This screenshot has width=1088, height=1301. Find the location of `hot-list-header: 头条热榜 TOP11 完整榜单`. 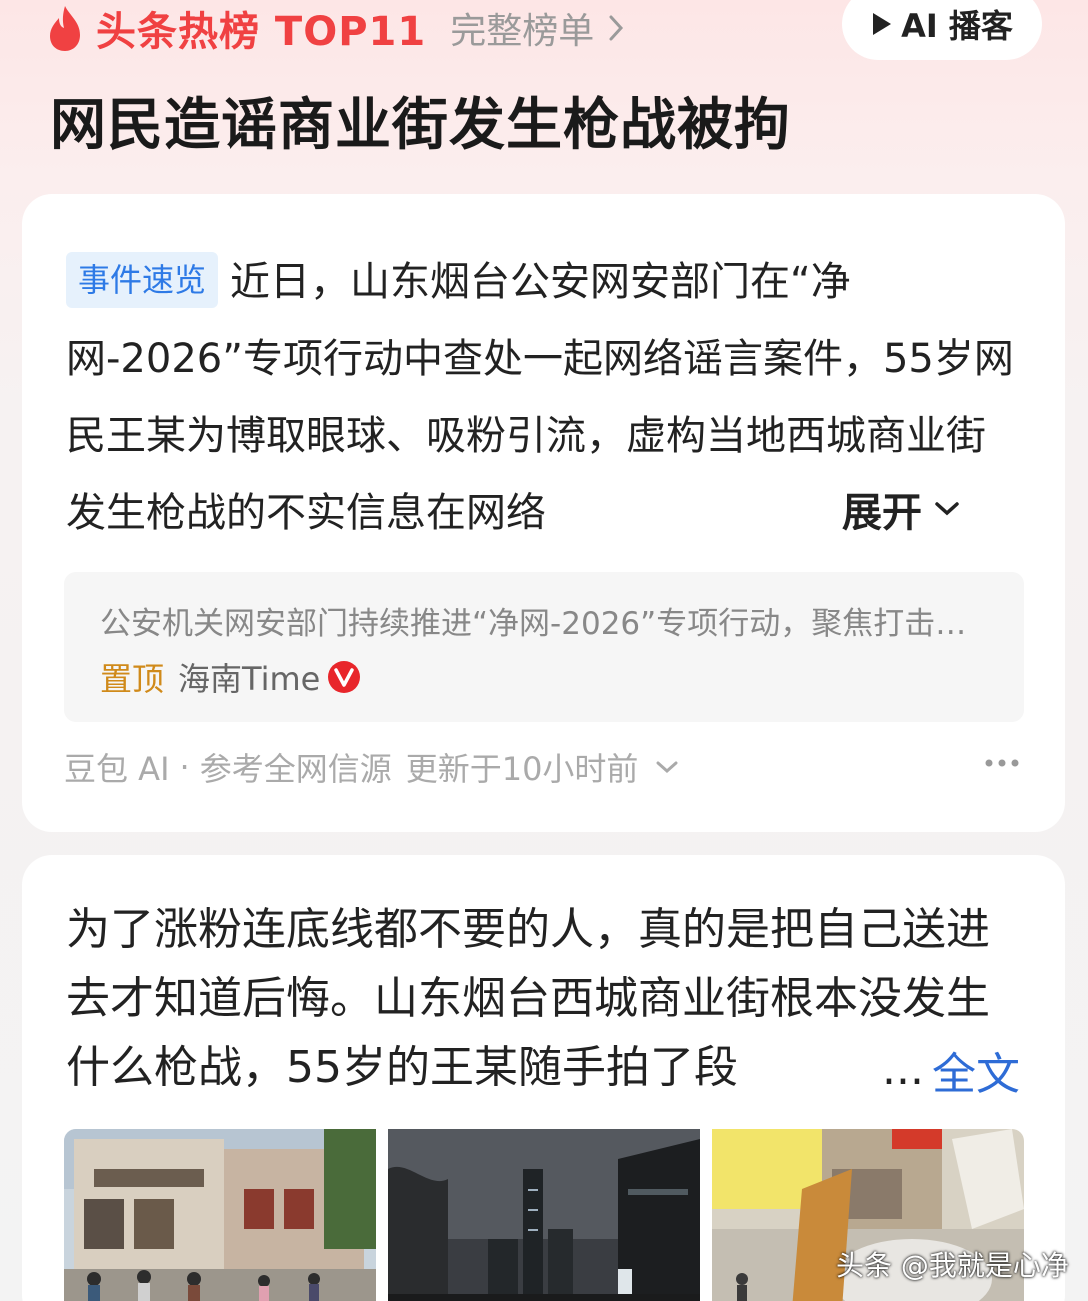

hot-list-header: 头条热榜 TOP11 完整榜单 is located at coordinates (336, 28).